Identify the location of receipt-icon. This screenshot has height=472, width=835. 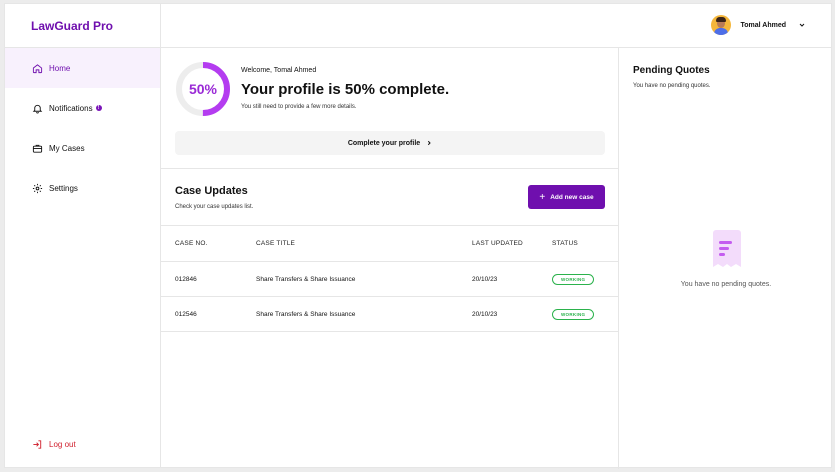
(727, 248).